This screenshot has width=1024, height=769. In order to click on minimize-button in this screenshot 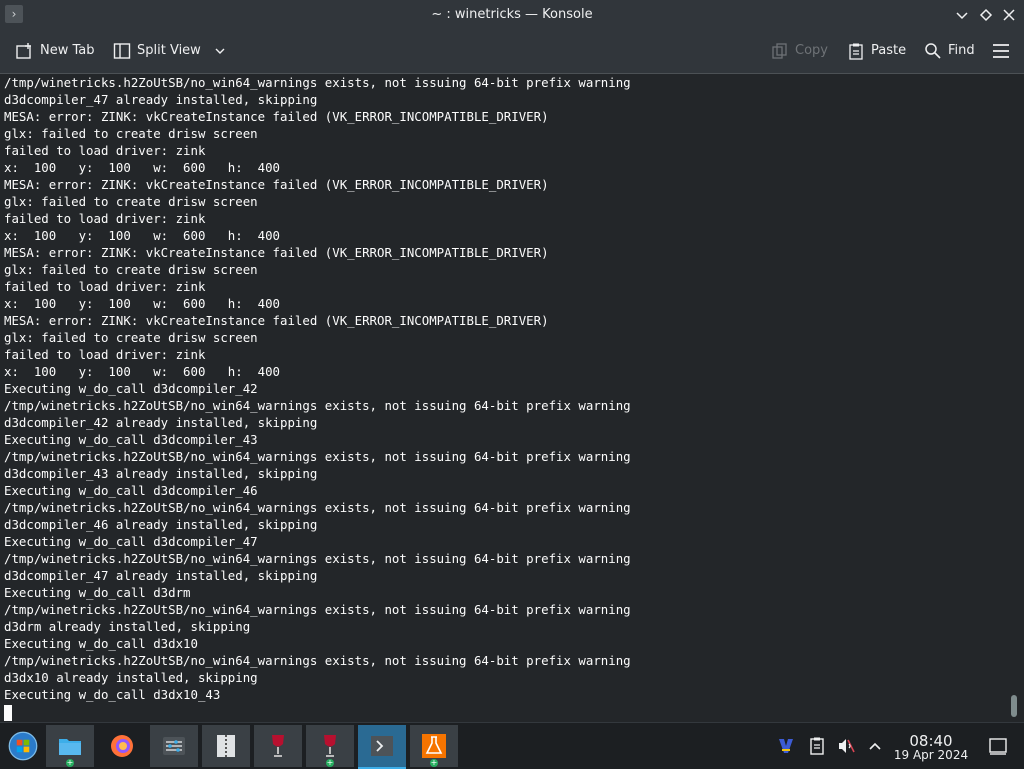, I will do `click(962, 15)`.